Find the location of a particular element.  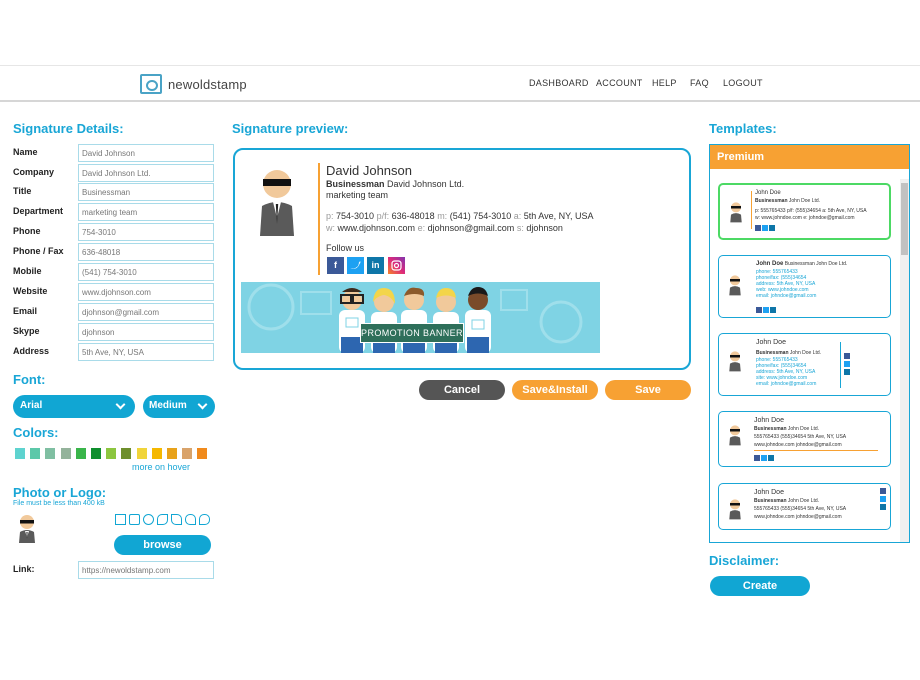

scrollbar-thumb is located at coordinates (904, 219).